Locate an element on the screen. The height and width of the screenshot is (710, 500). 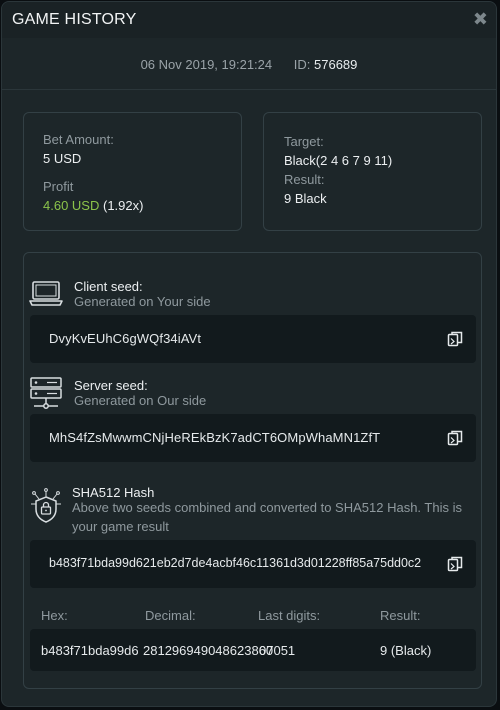
shield-lock-icon is located at coordinates (46, 505).